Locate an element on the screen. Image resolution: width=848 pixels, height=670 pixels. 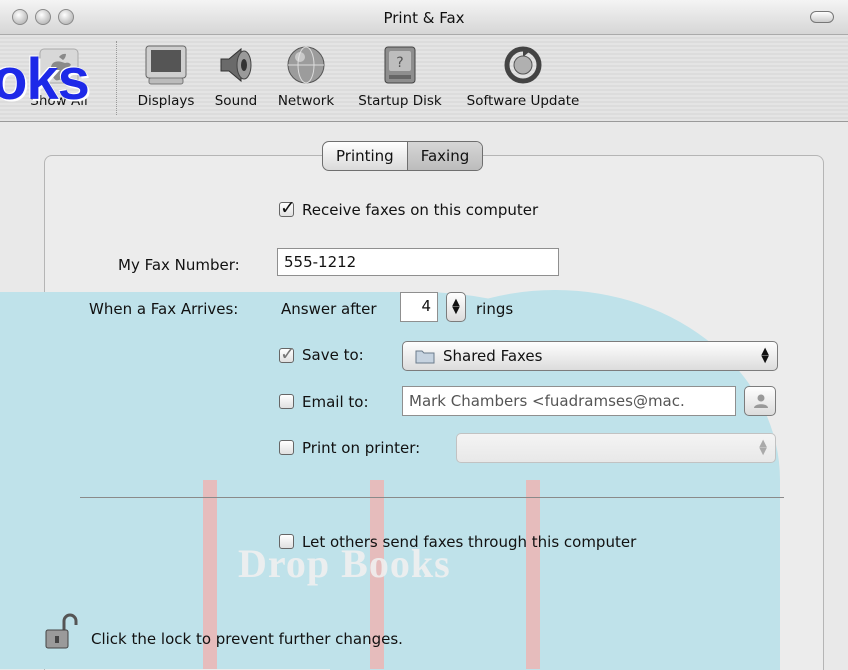
receive-faxes-checkbox is located at coordinates (287, 208).